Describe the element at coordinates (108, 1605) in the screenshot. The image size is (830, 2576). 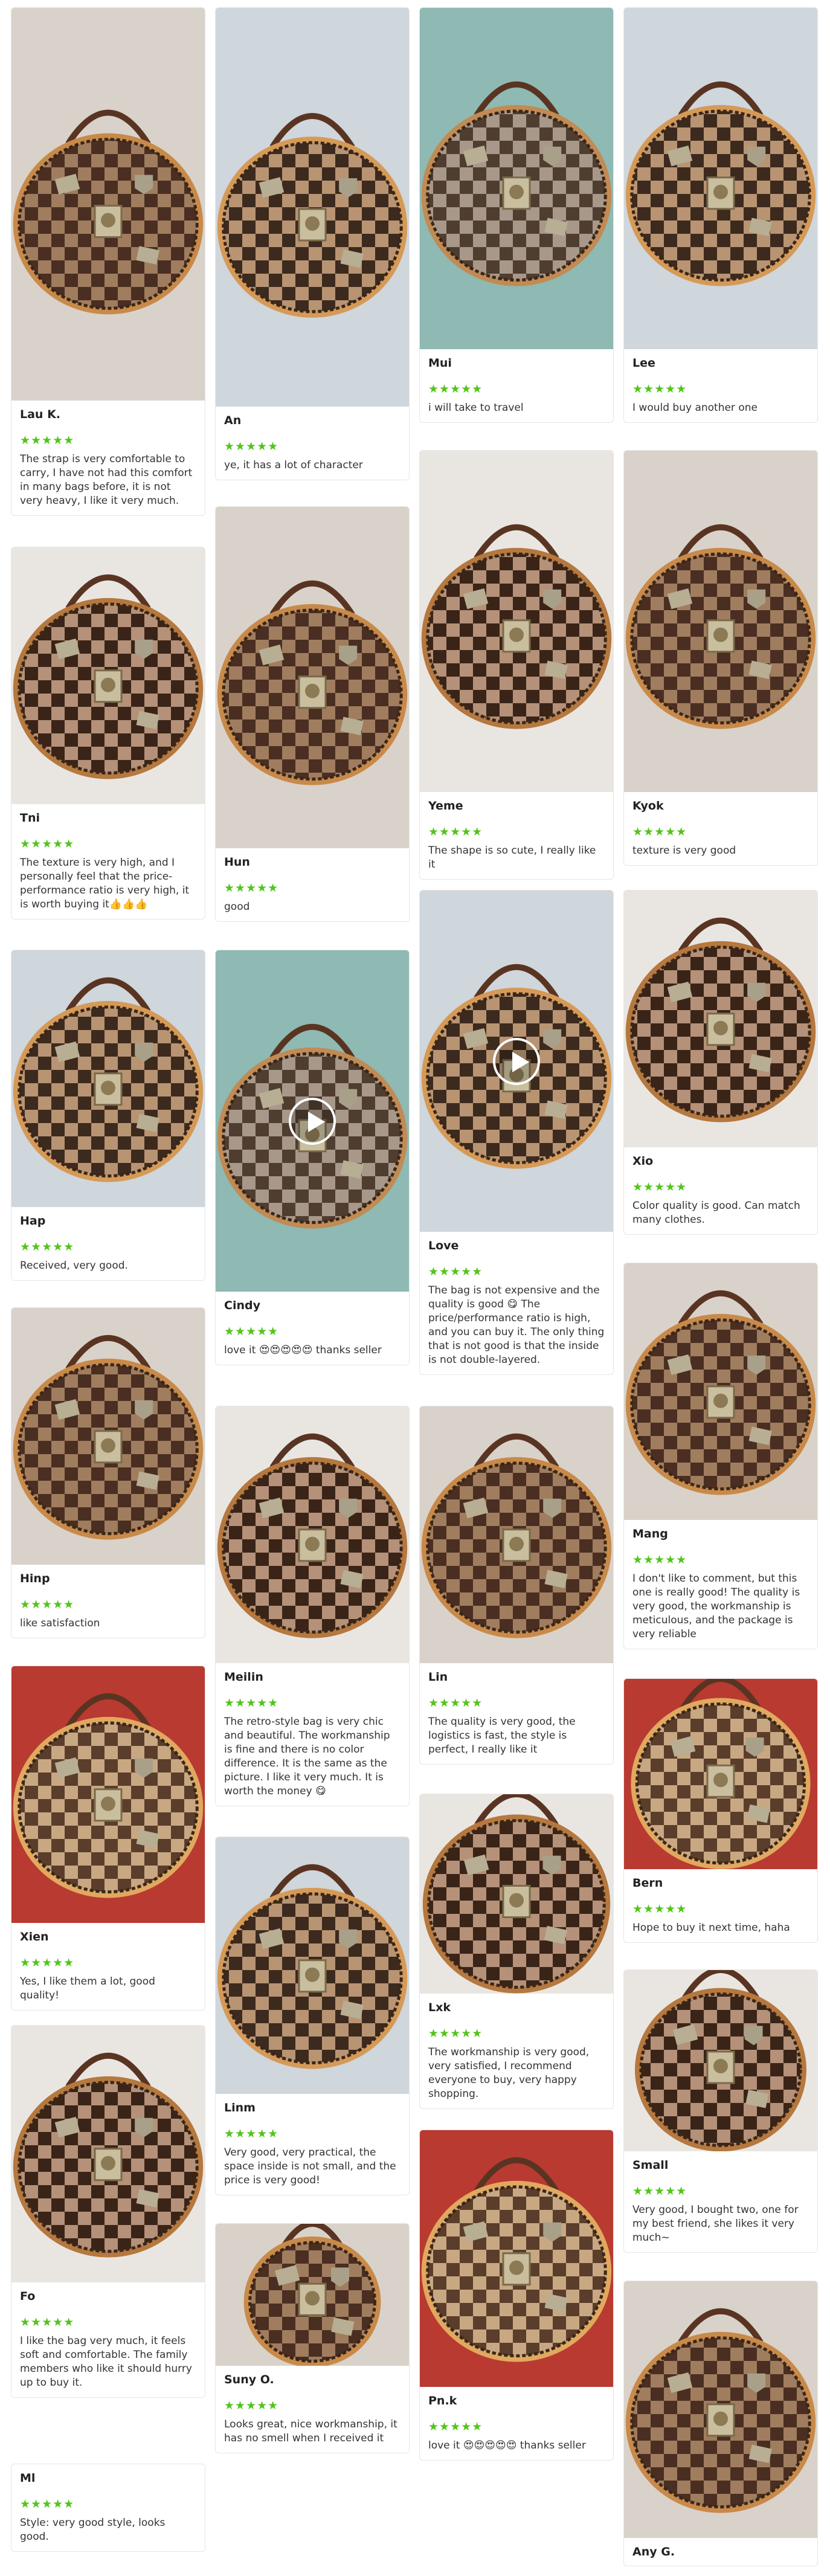
I see `review-body: Hinp ★★★★★ like satisfaction` at that location.